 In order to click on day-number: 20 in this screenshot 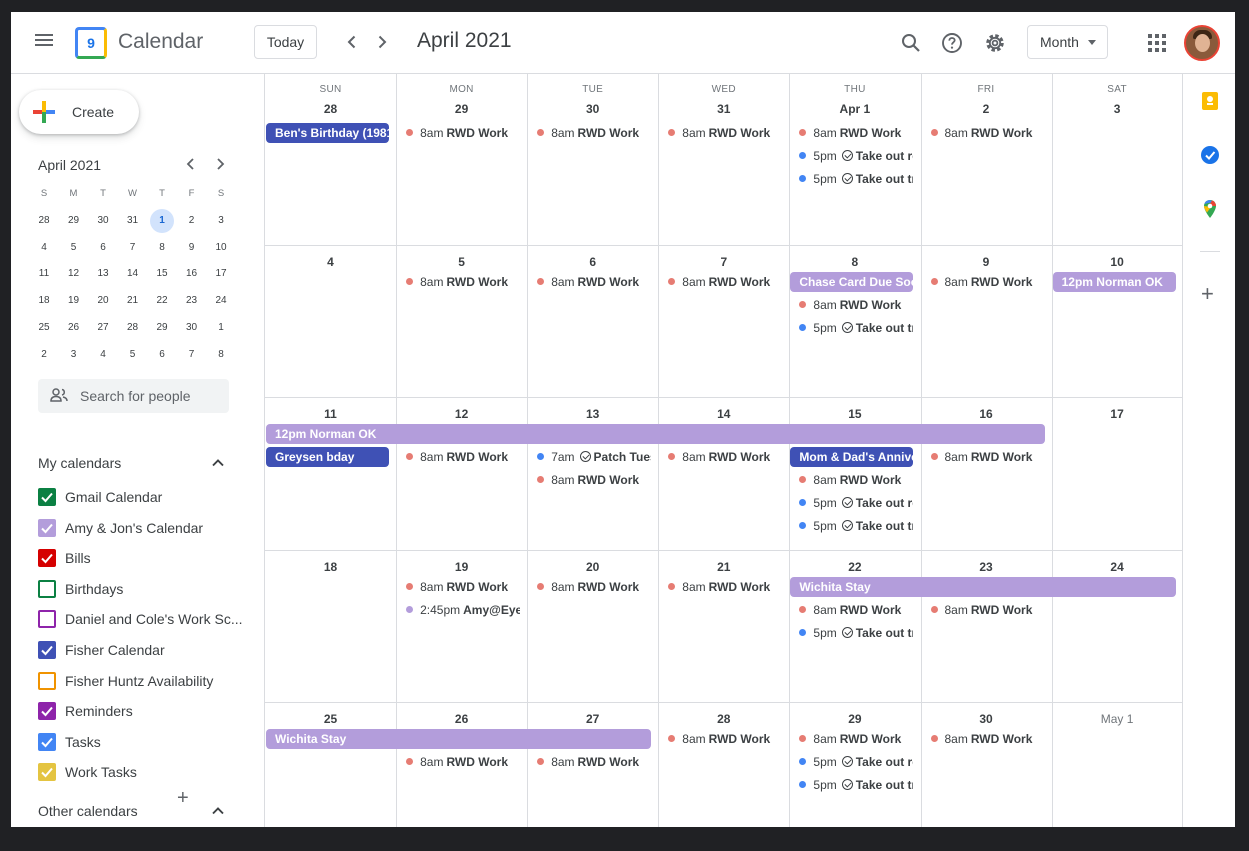, I will do `click(592, 567)`.